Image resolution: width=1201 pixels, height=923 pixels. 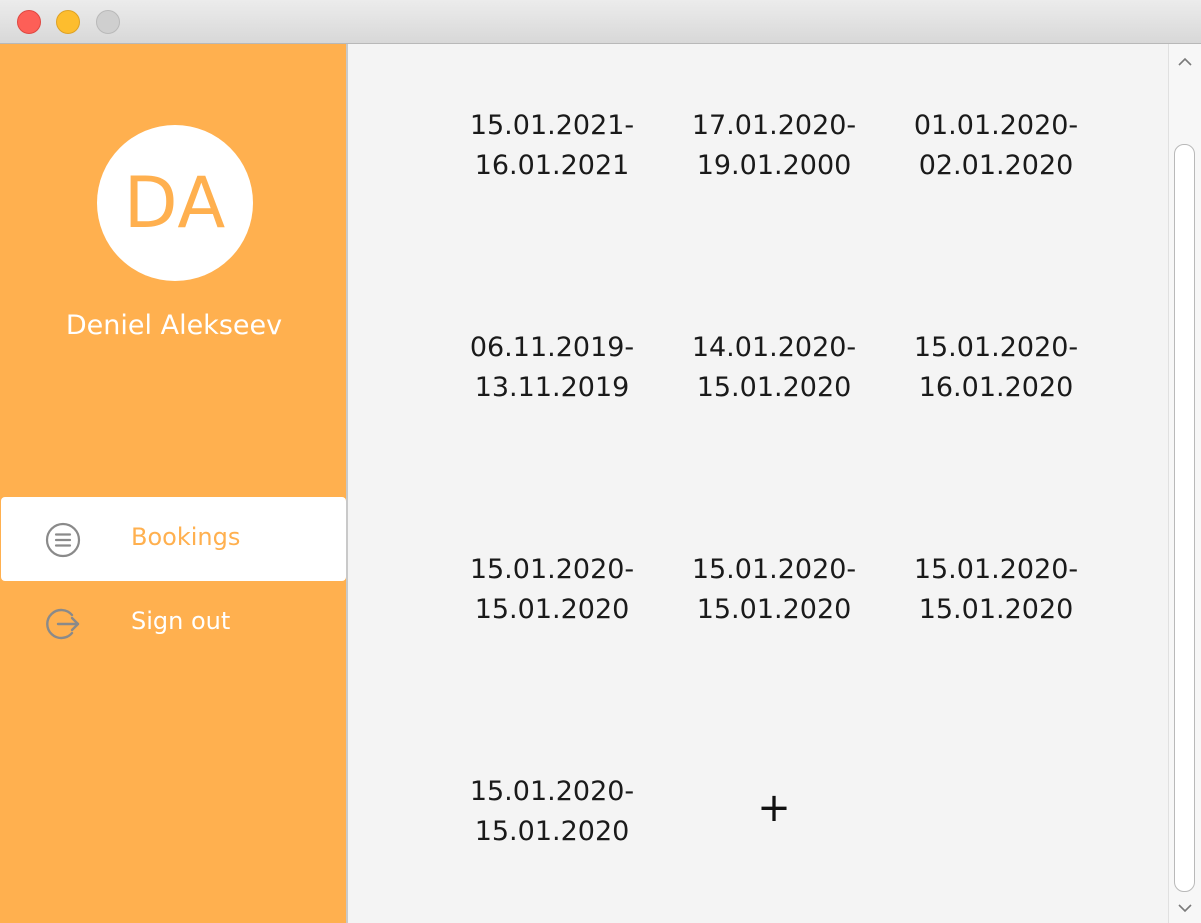 I want to click on scroll-down-arrow-icon, so click(x=1185, y=908).